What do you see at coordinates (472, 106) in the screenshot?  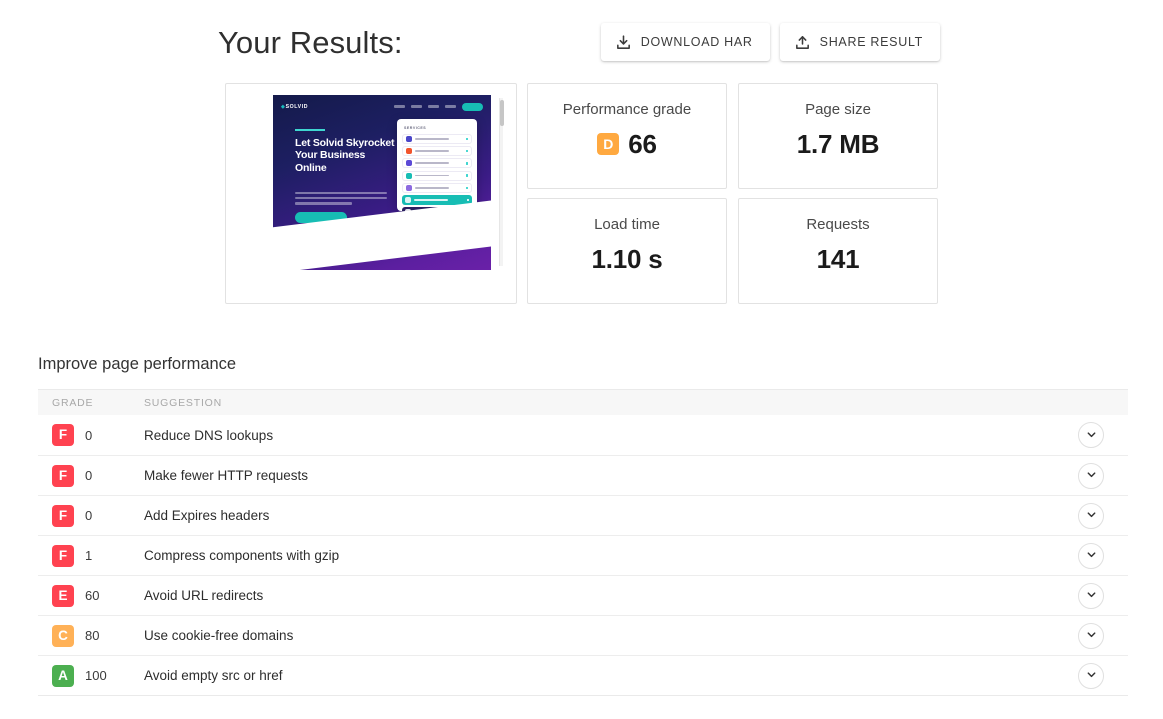 I see `mini-site-cta` at bounding box center [472, 106].